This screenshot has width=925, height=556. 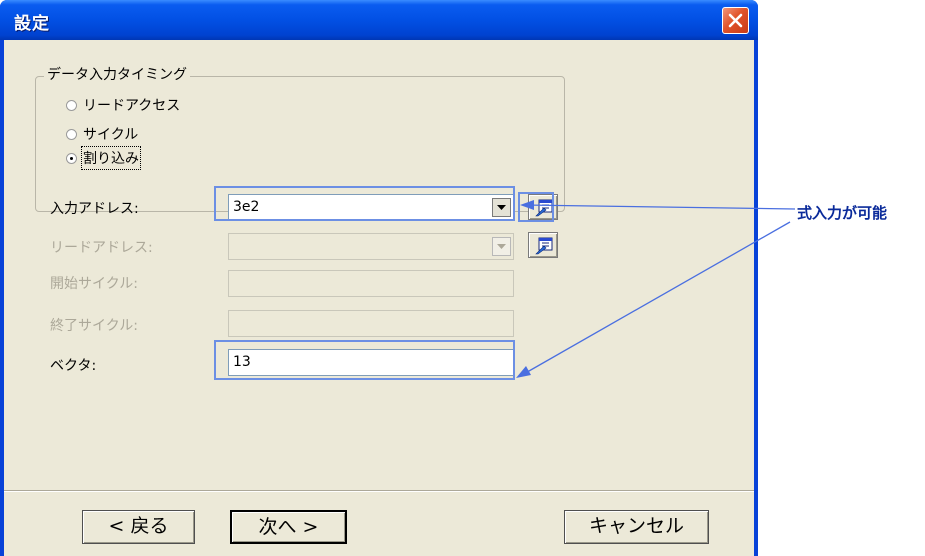 I want to click on annotation-line-vector, so click(x=656, y=298).